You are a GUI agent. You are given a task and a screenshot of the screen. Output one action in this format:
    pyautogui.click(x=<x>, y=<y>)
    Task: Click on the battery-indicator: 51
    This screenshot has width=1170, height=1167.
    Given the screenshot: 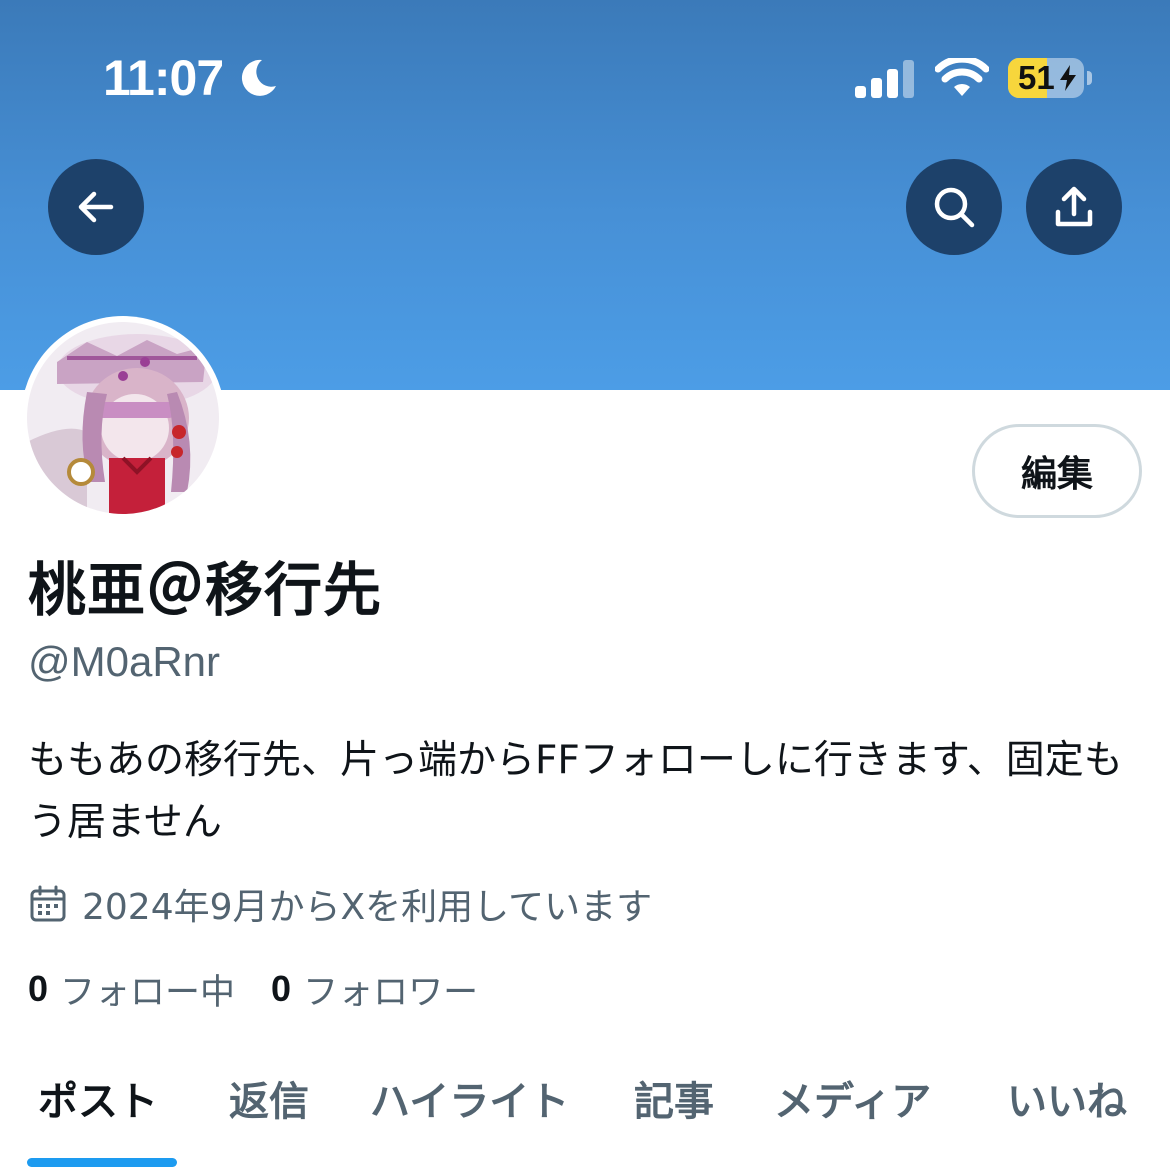 What is the action you would take?
    pyautogui.click(x=1050, y=78)
    